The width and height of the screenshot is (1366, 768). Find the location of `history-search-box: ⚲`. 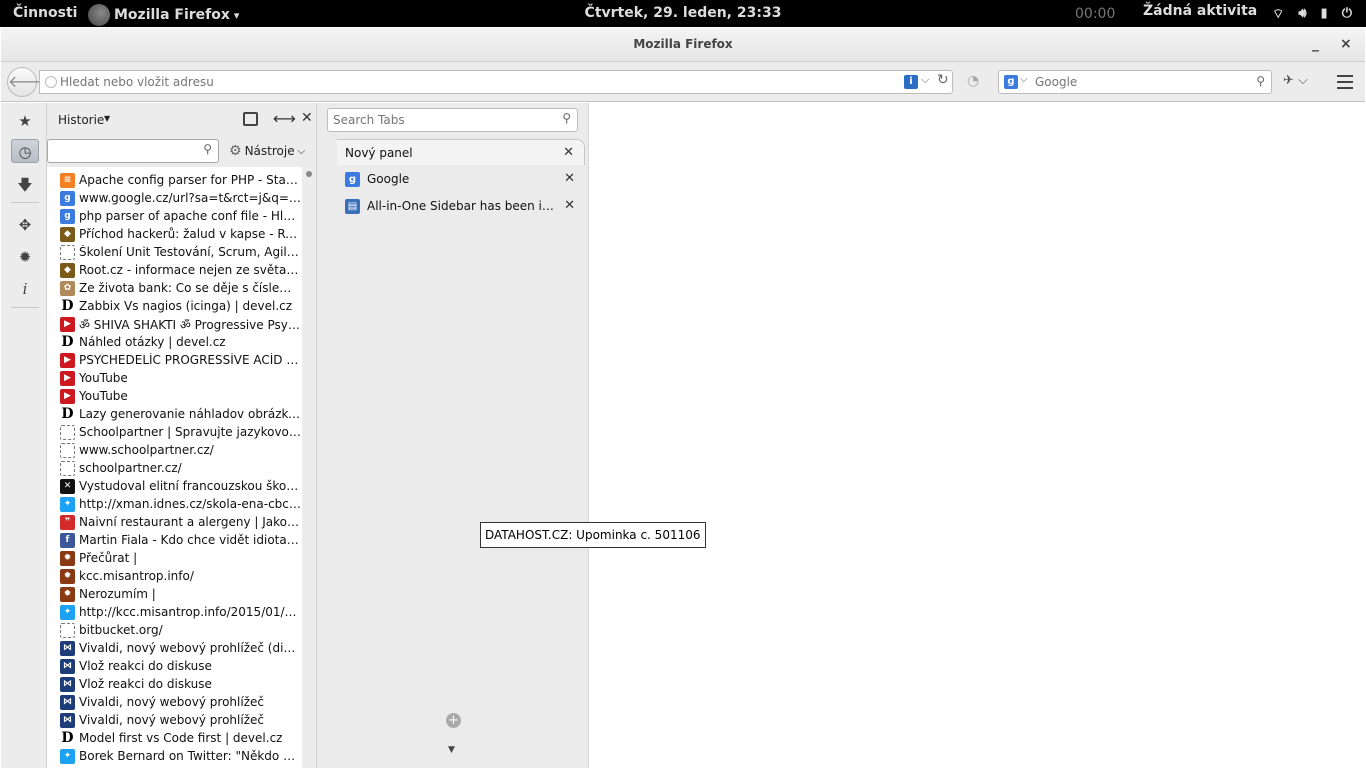

history-search-box: ⚲ is located at coordinates (133, 151).